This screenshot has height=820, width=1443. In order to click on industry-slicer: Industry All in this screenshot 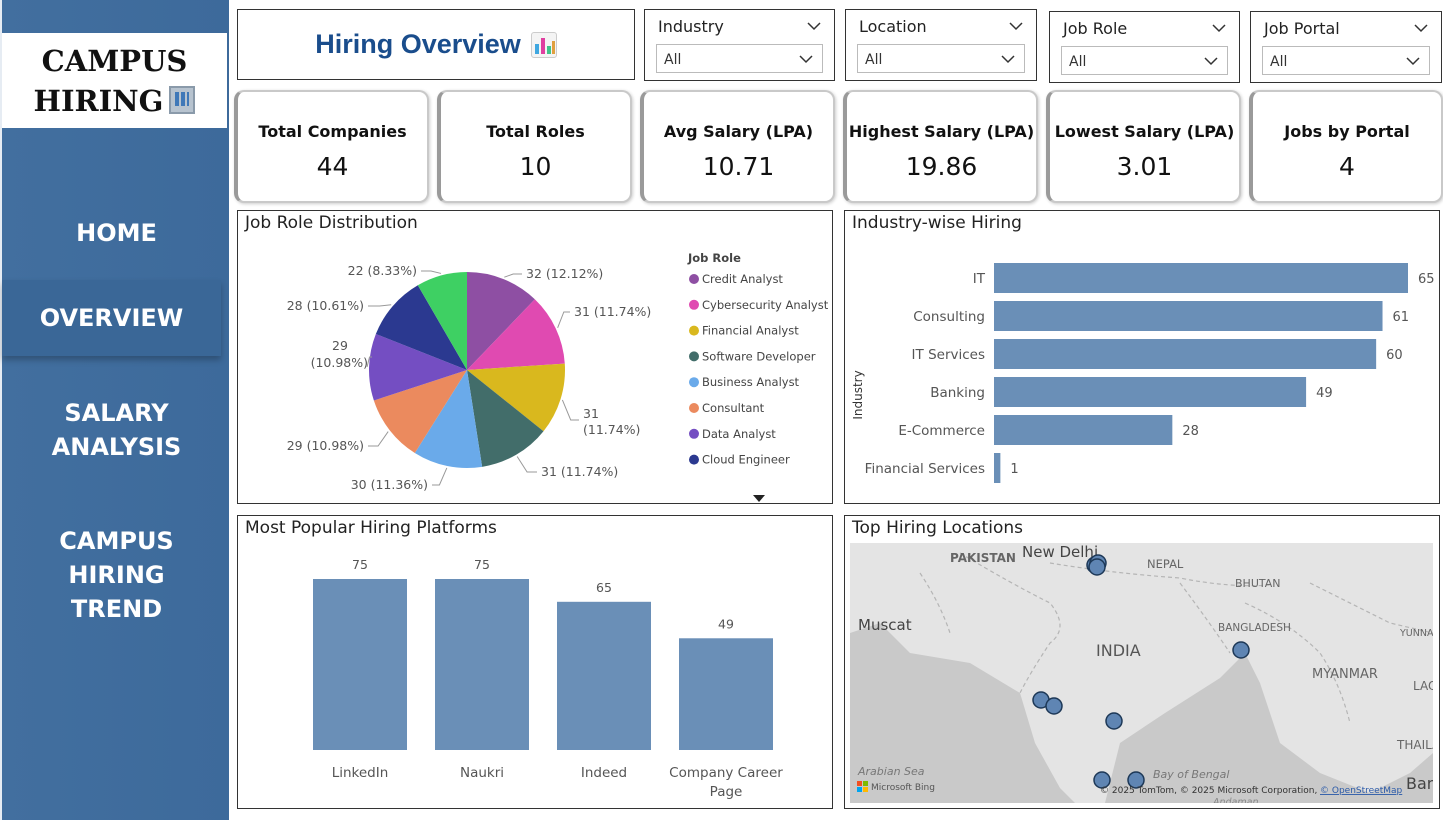, I will do `click(739, 45)`.